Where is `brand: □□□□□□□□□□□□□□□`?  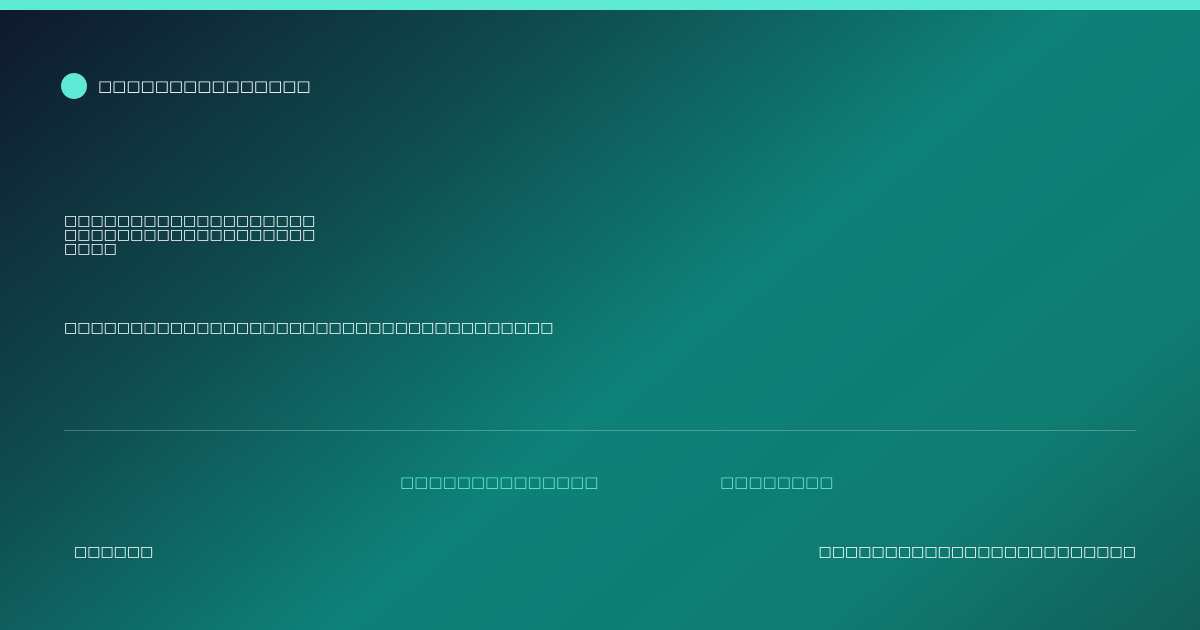 brand: □□□□□□□□□□□□□□□ is located at coordinates (186, 86).